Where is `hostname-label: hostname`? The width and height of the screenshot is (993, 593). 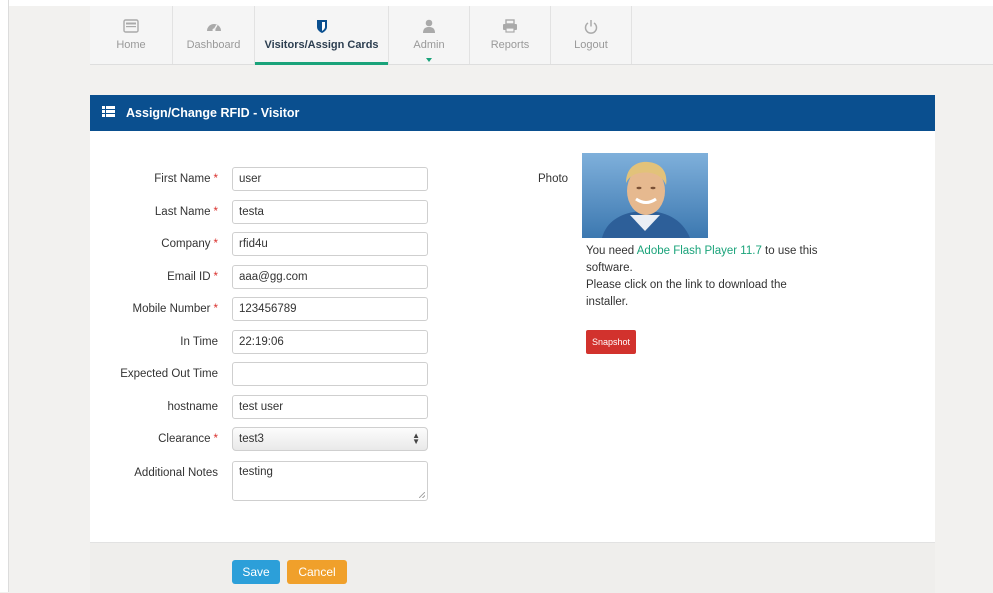
hostname-label: hostname is located at coordinates (192, 407).